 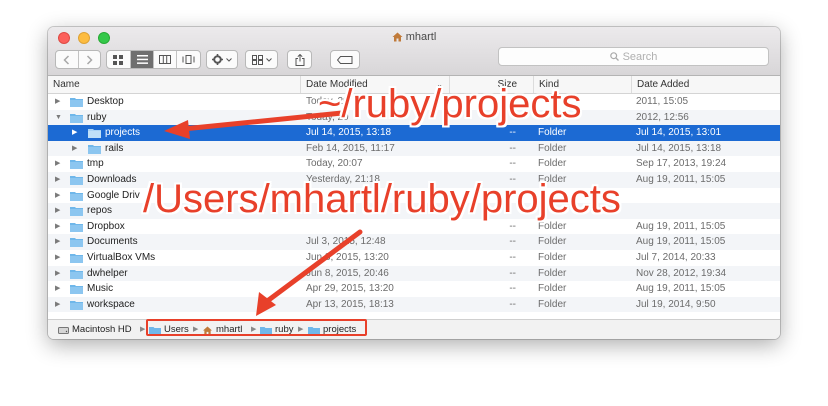 I want to click on path-item-macintosh-hd: Macintosh HD, so click(x=95, y=329).